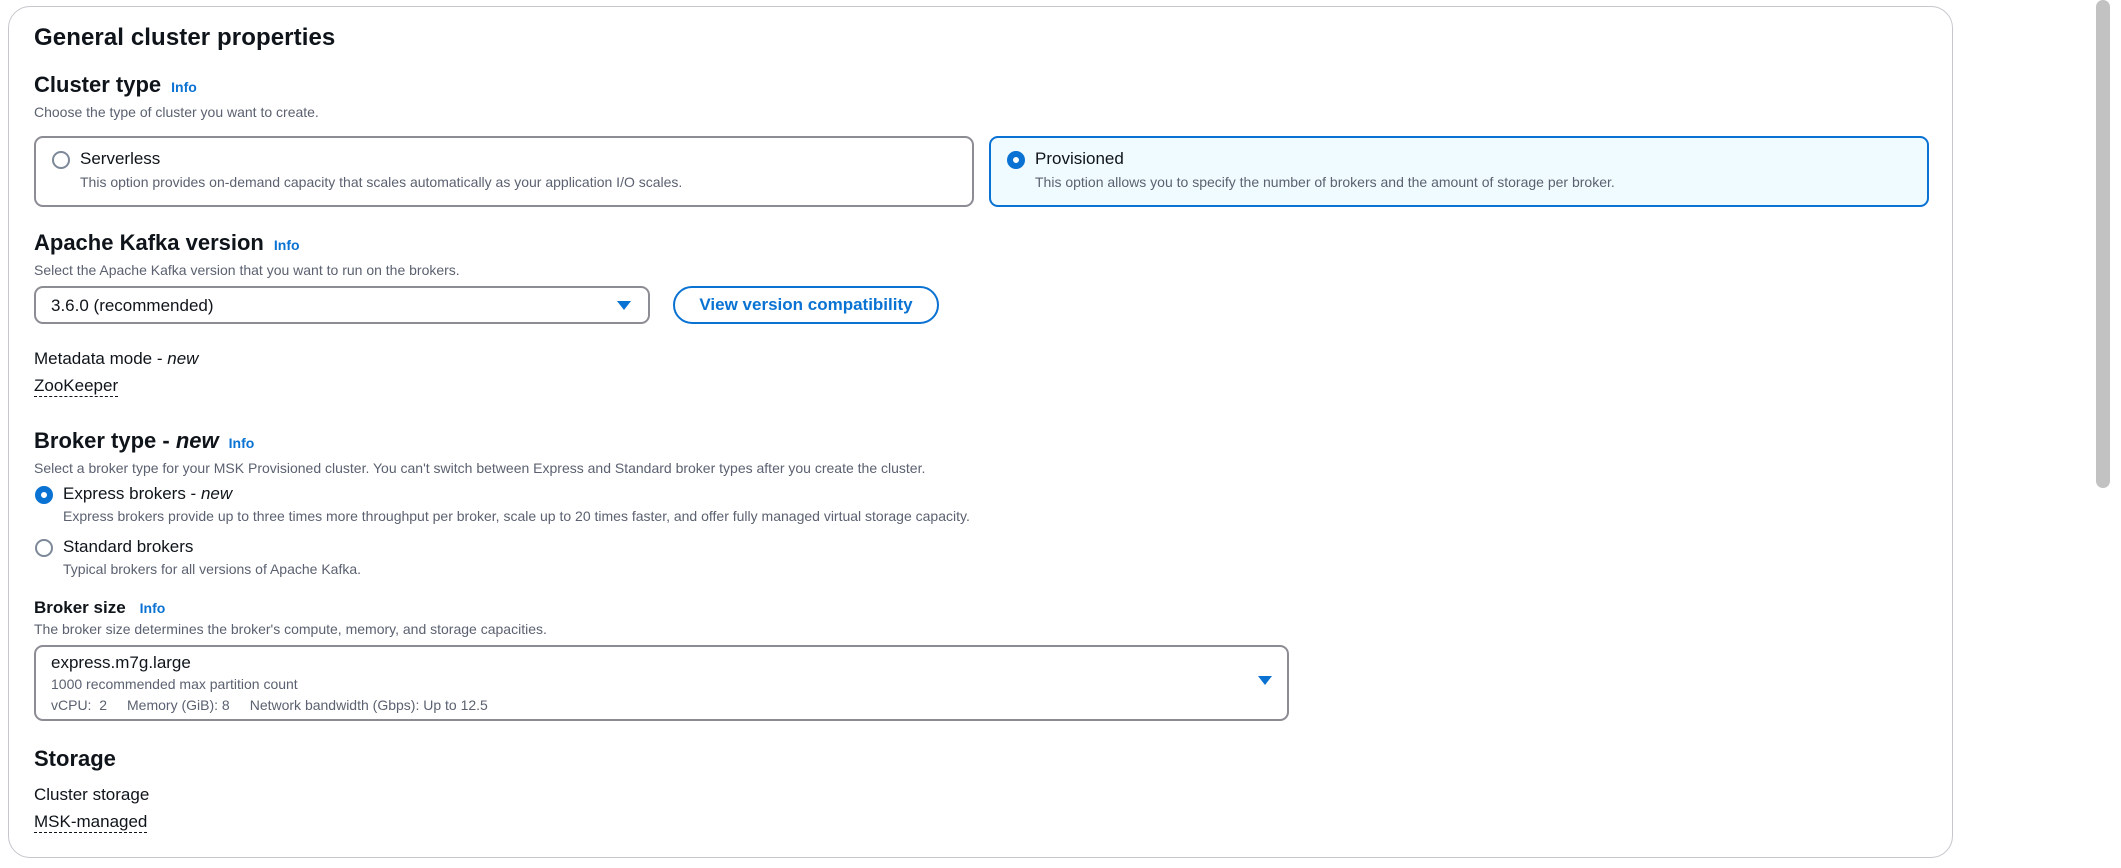 The width and height of the screenshot is (2121, 868). I want to click on broker-type-info-link: Info, so click(242, 443).